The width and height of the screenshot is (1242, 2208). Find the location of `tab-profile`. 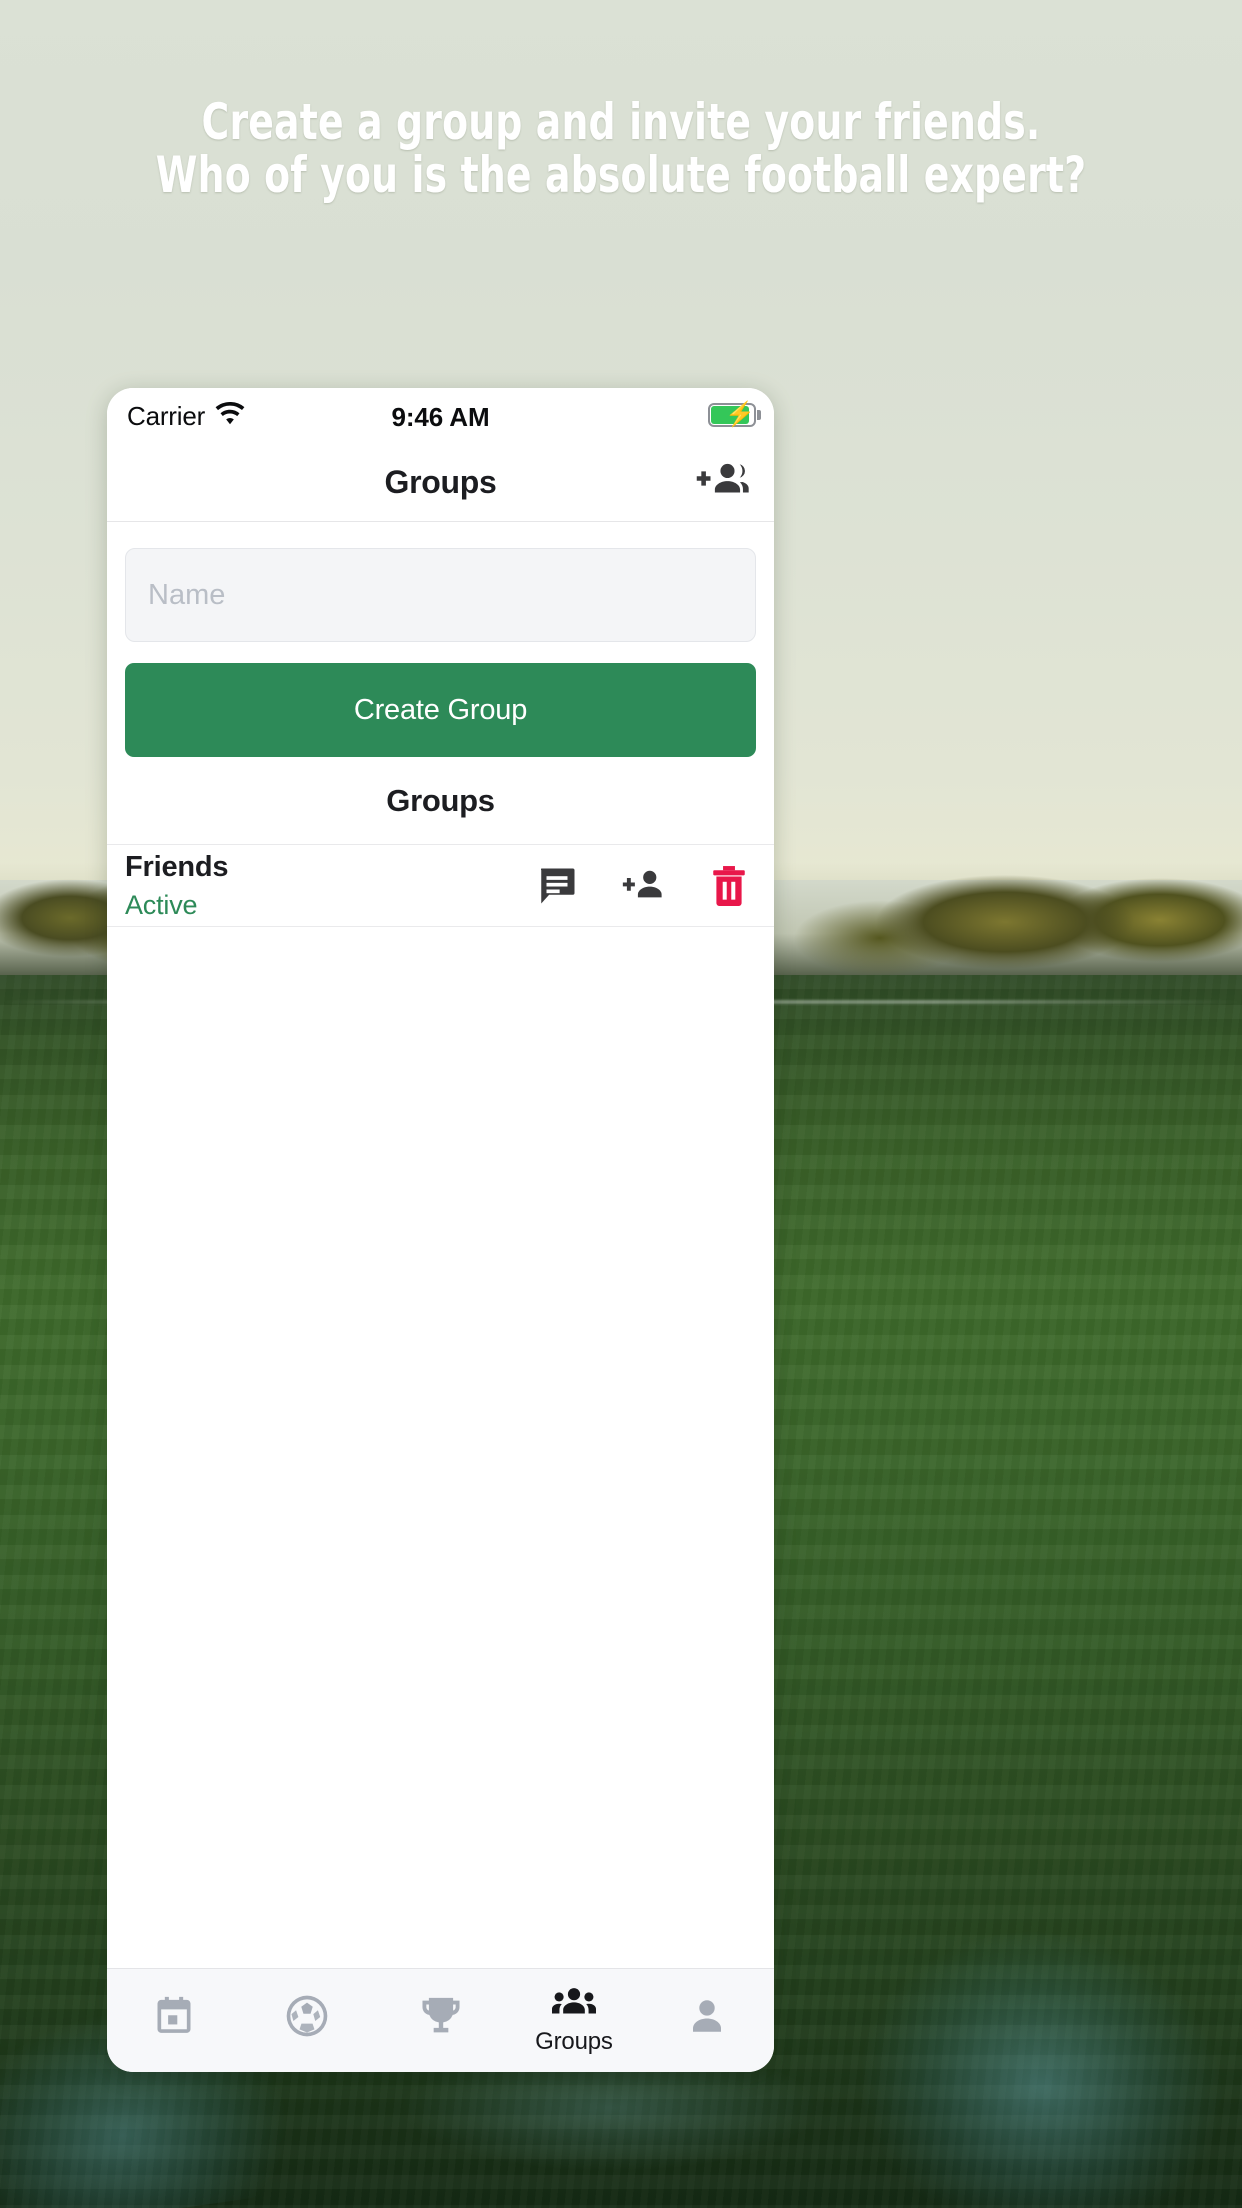

tab-profile is located at coordinates (707, 2020).